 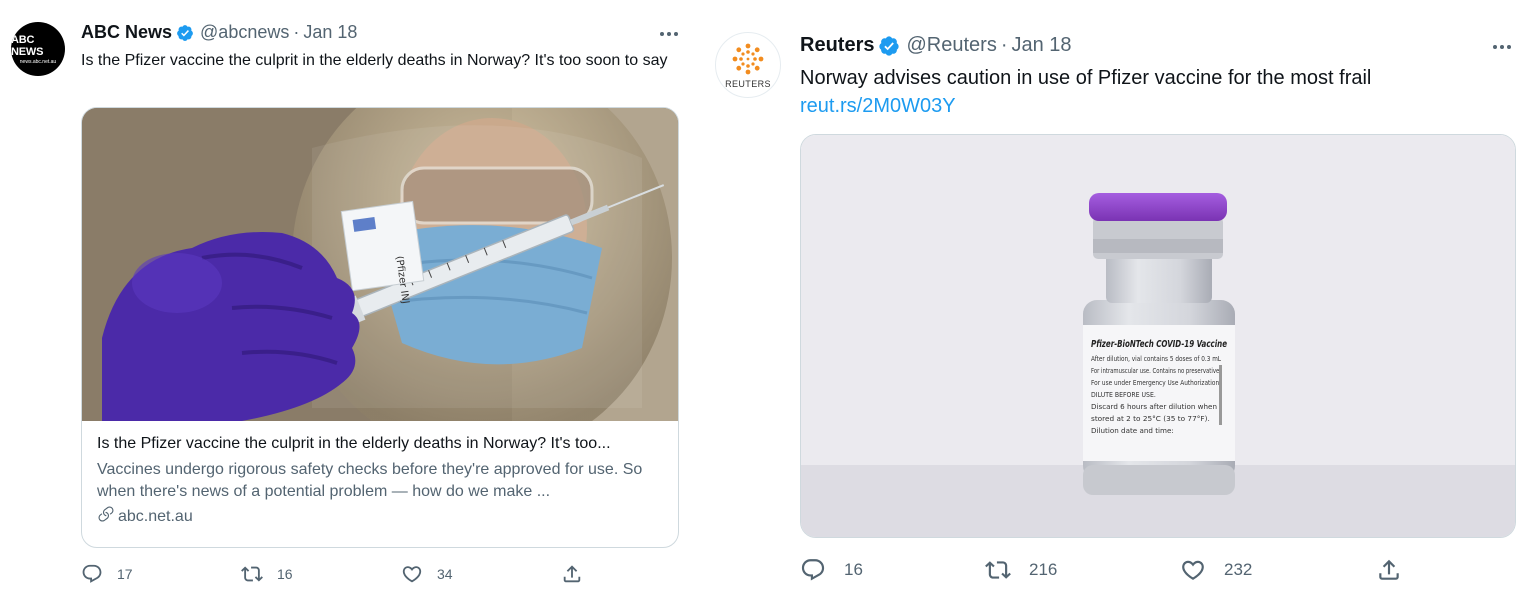 I want to click on retweet-button: 16, so click(x=267, y=574).